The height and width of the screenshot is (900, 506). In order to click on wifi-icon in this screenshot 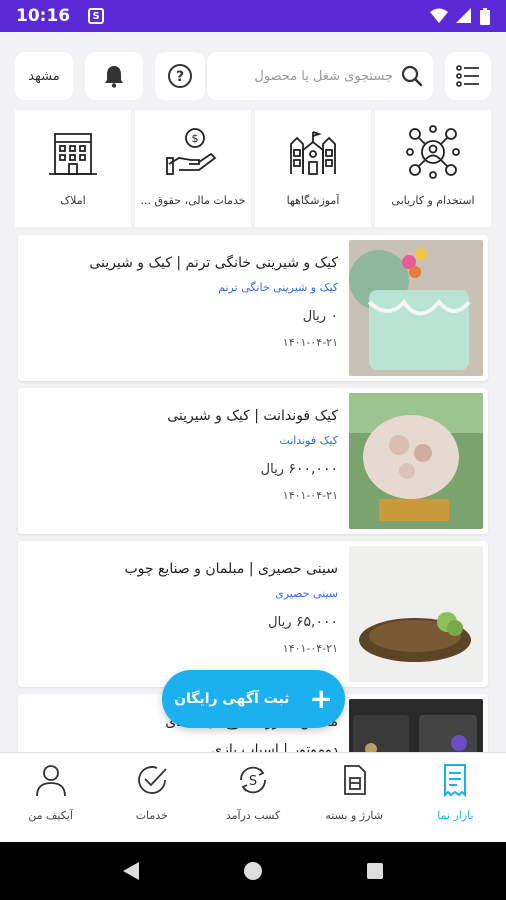, I will do `click(439, 15)`.